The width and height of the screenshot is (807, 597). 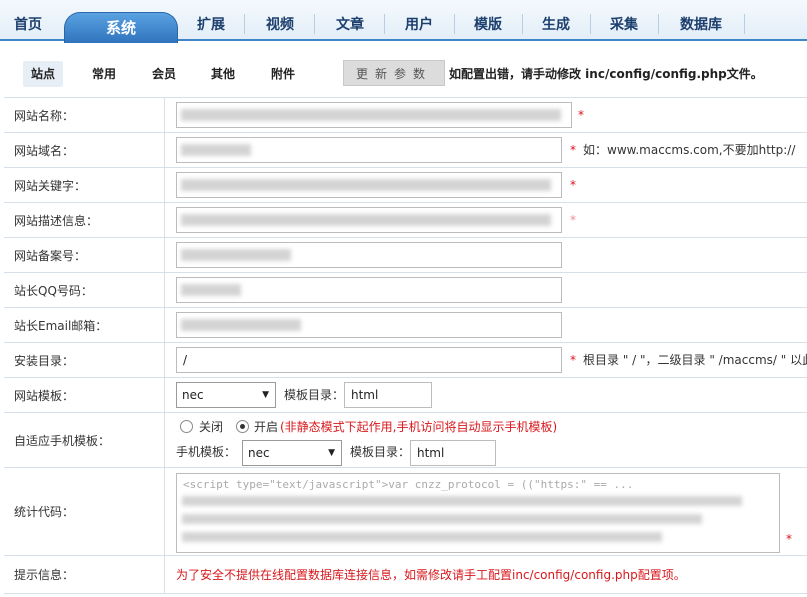 What do you see at coordinates (374, 115) in the screenshot?
I see `site-name-input` at bounding box center [374, 115].